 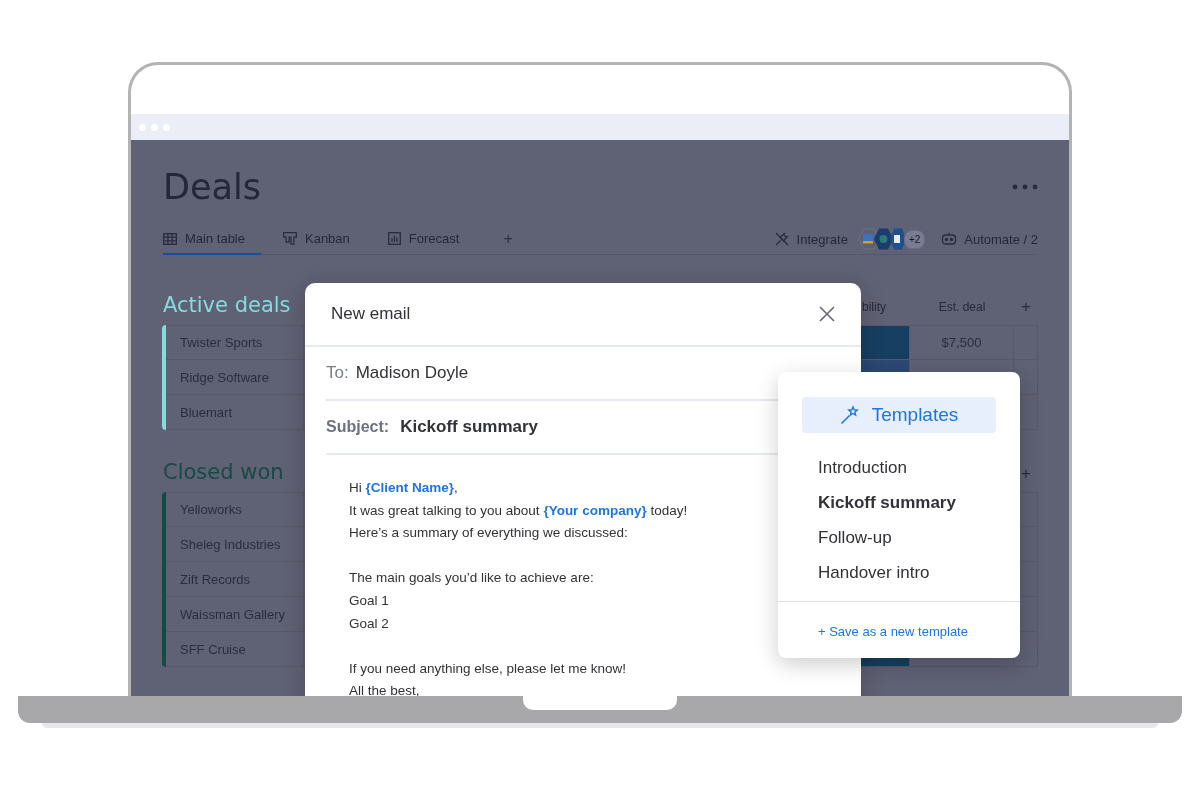 What do you see at coordinates (212, 239) in the screenshot?
I see `view-tab: Main table` at bounding box center [212, 239].